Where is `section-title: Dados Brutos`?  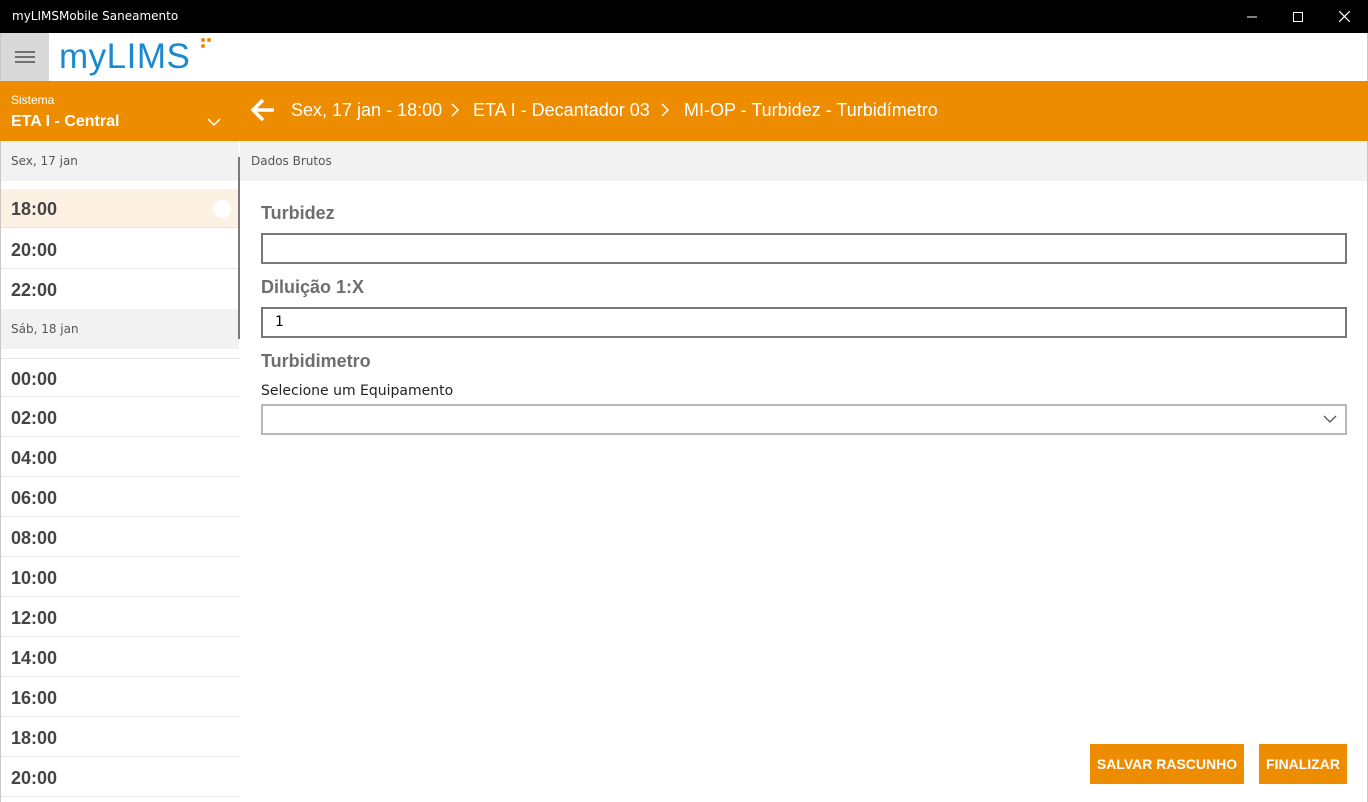
section-title: Dados Brutos is located at coordinates (803, 161).